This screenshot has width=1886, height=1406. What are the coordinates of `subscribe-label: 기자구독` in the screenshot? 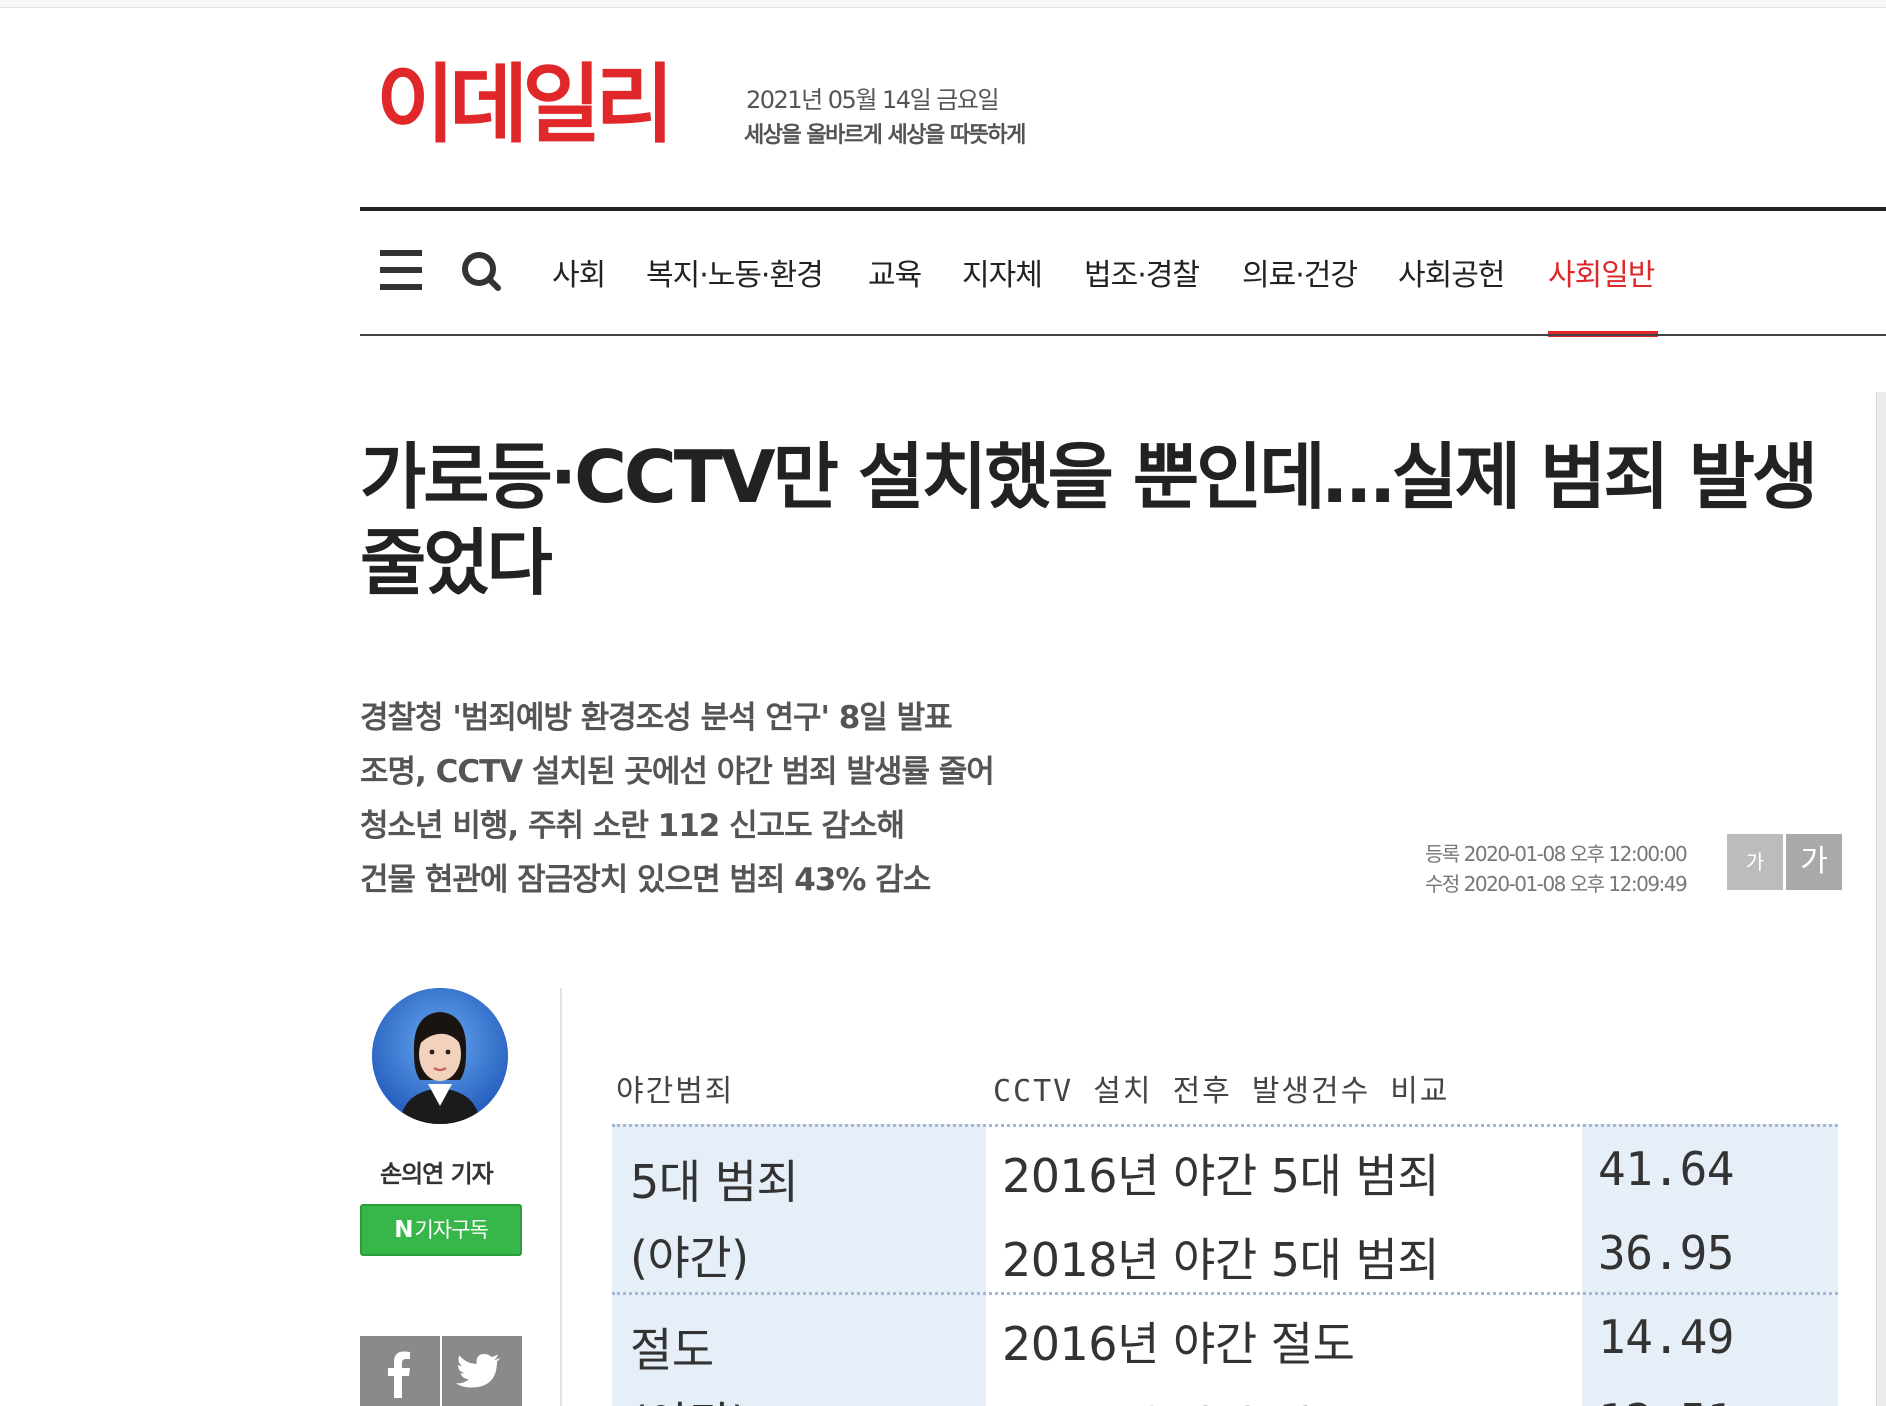 It's located at (451, 1230).